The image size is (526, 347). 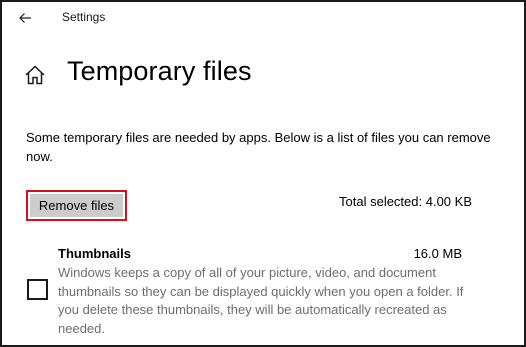 I want to click on back-arrow-icon, so click(x=25, y=18).